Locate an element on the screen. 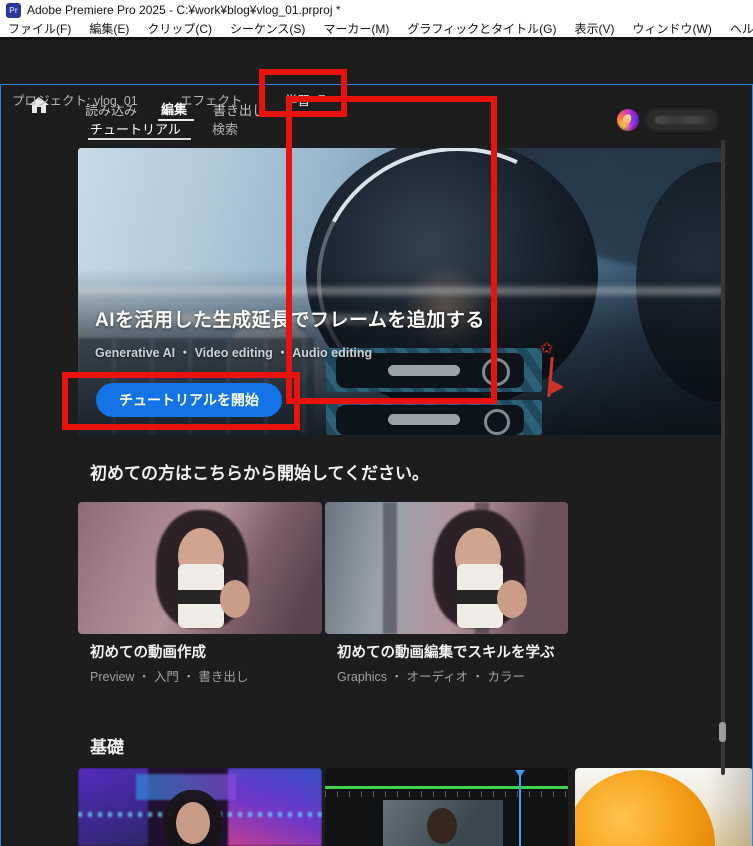 The width and height of the screenshot is (753, 846). scrollbar-thumb is located at coordinates (722, 732).